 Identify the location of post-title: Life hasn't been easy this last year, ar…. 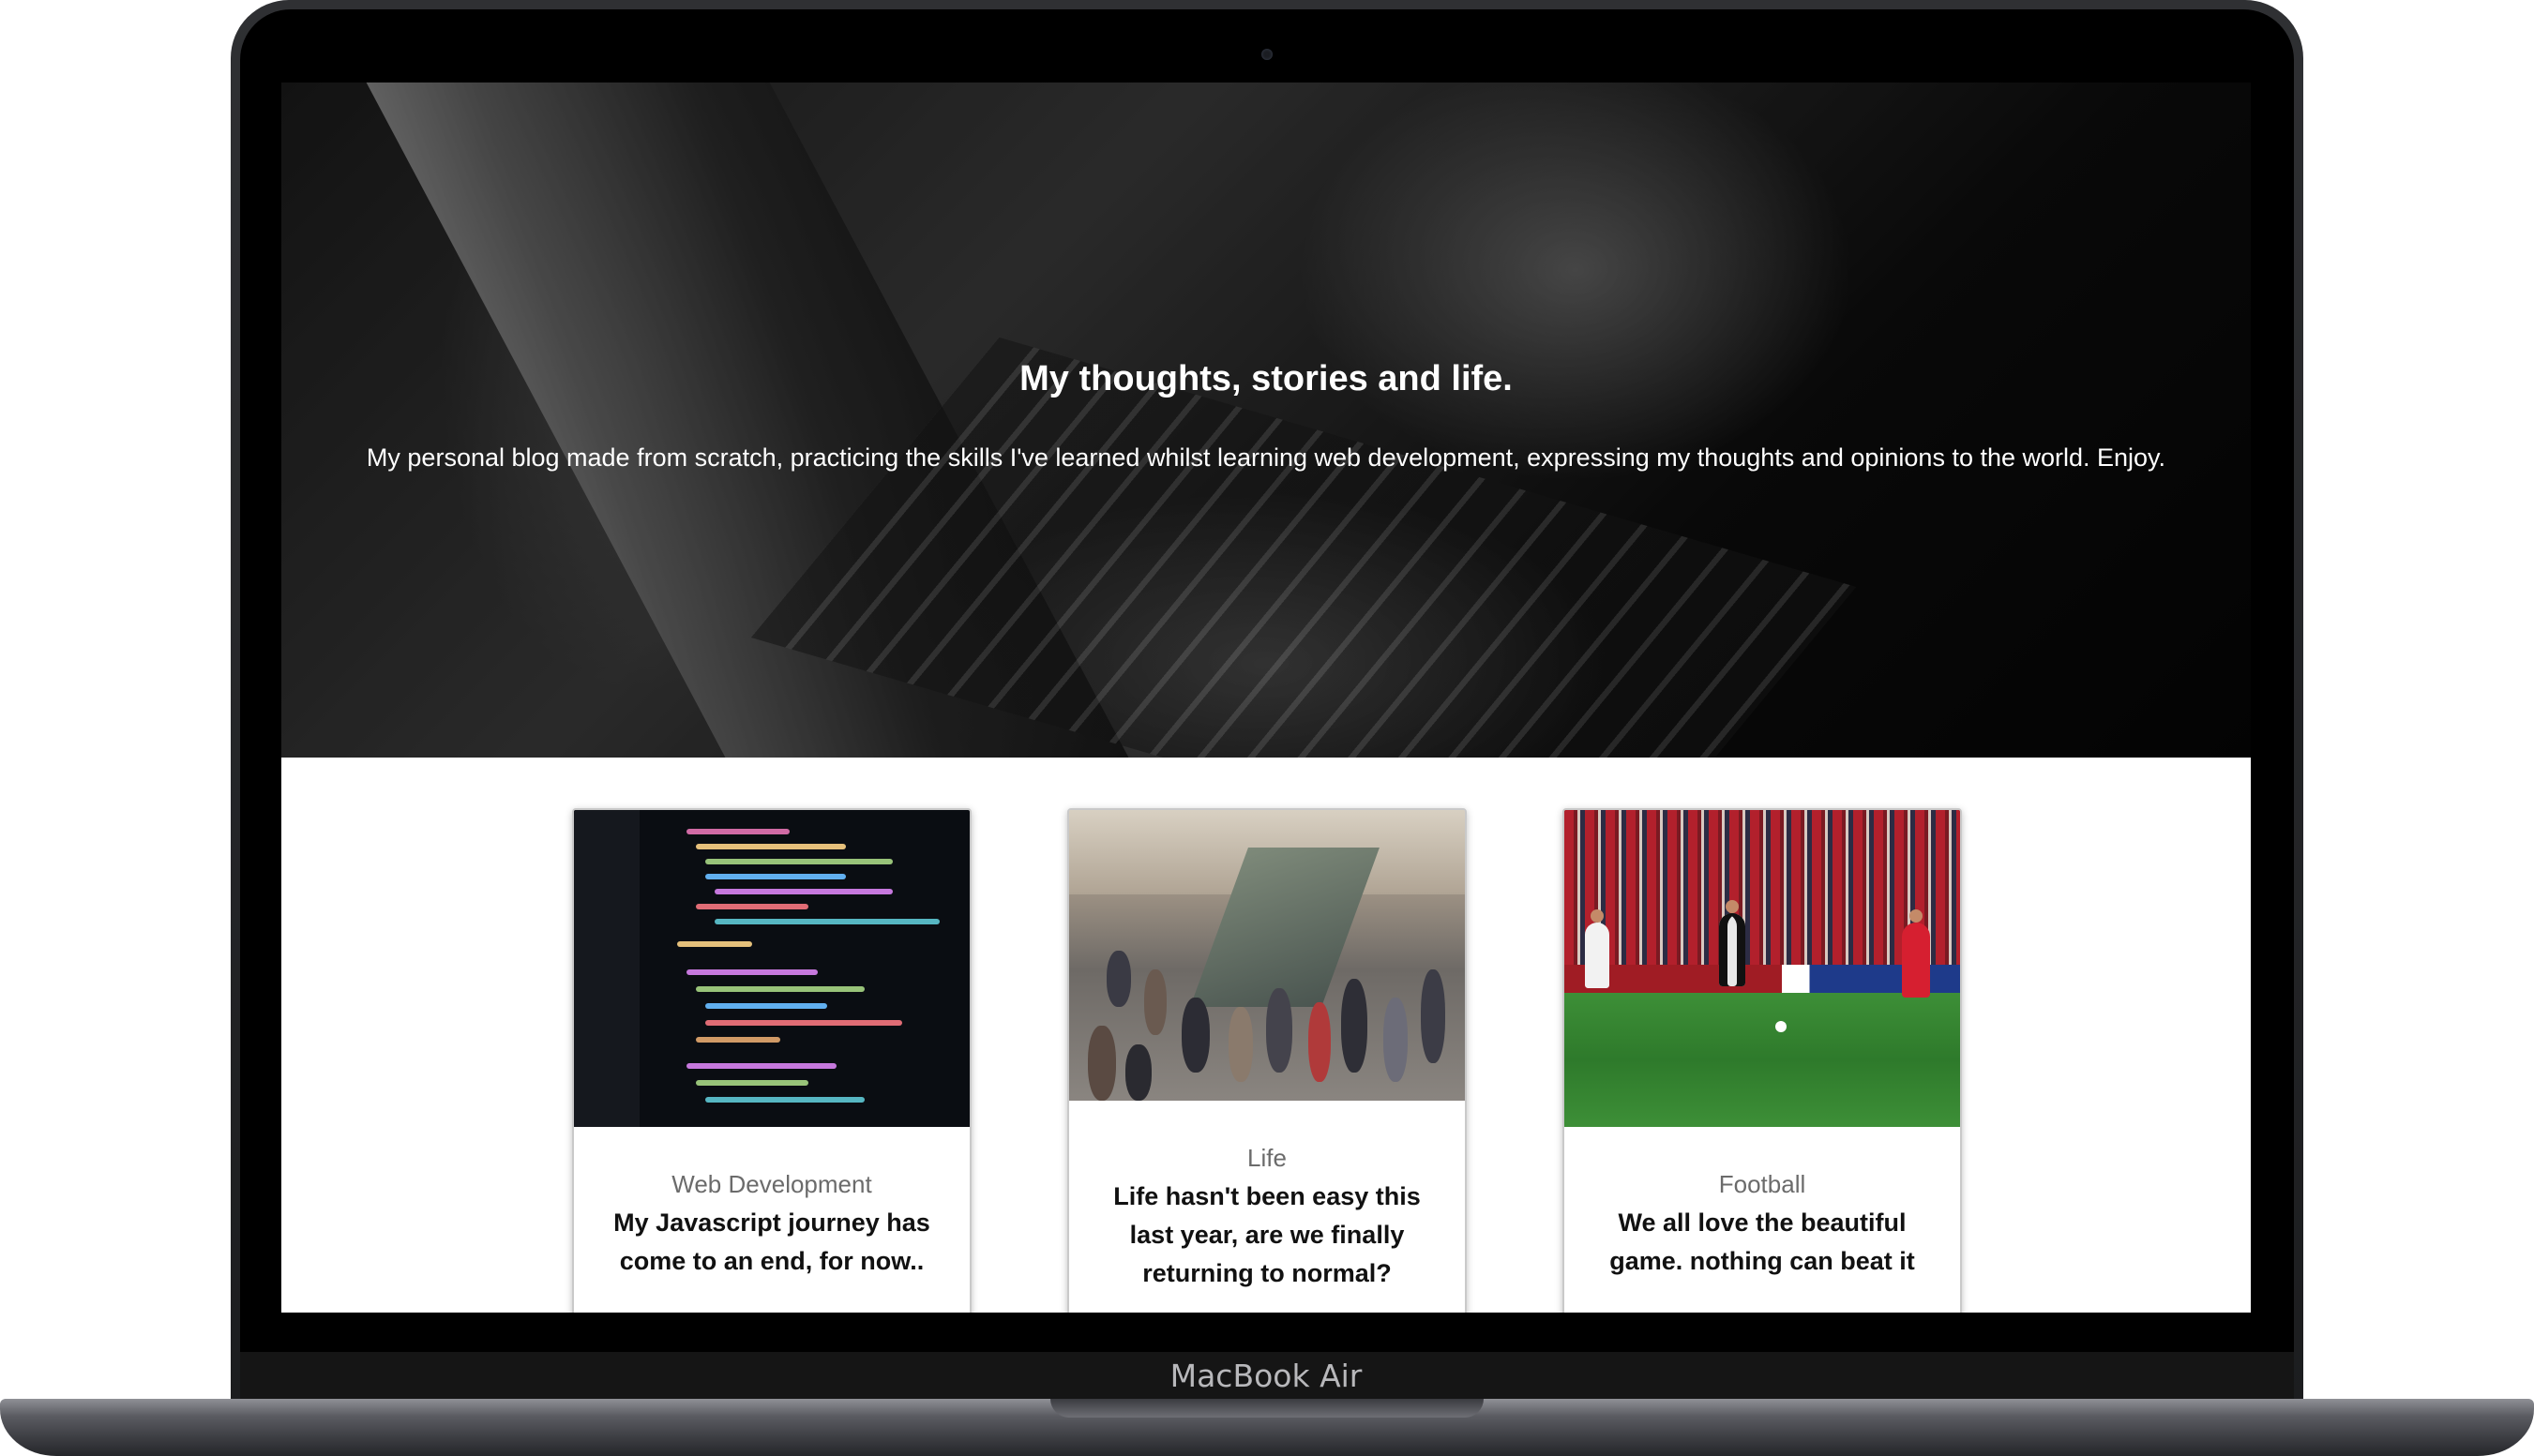
(1267, 1235).